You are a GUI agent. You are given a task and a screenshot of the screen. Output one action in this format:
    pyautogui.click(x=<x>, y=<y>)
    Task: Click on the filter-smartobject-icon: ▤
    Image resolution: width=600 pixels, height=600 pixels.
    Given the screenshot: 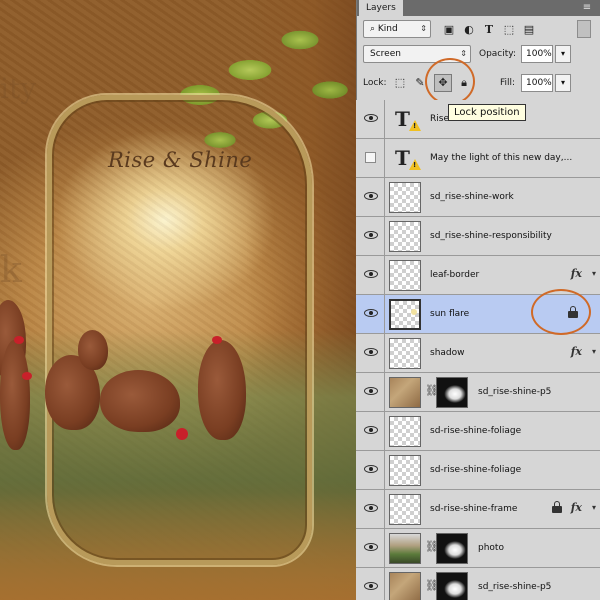 What is the action you would take?
    pyautogui.click(x=529, y=29)
    